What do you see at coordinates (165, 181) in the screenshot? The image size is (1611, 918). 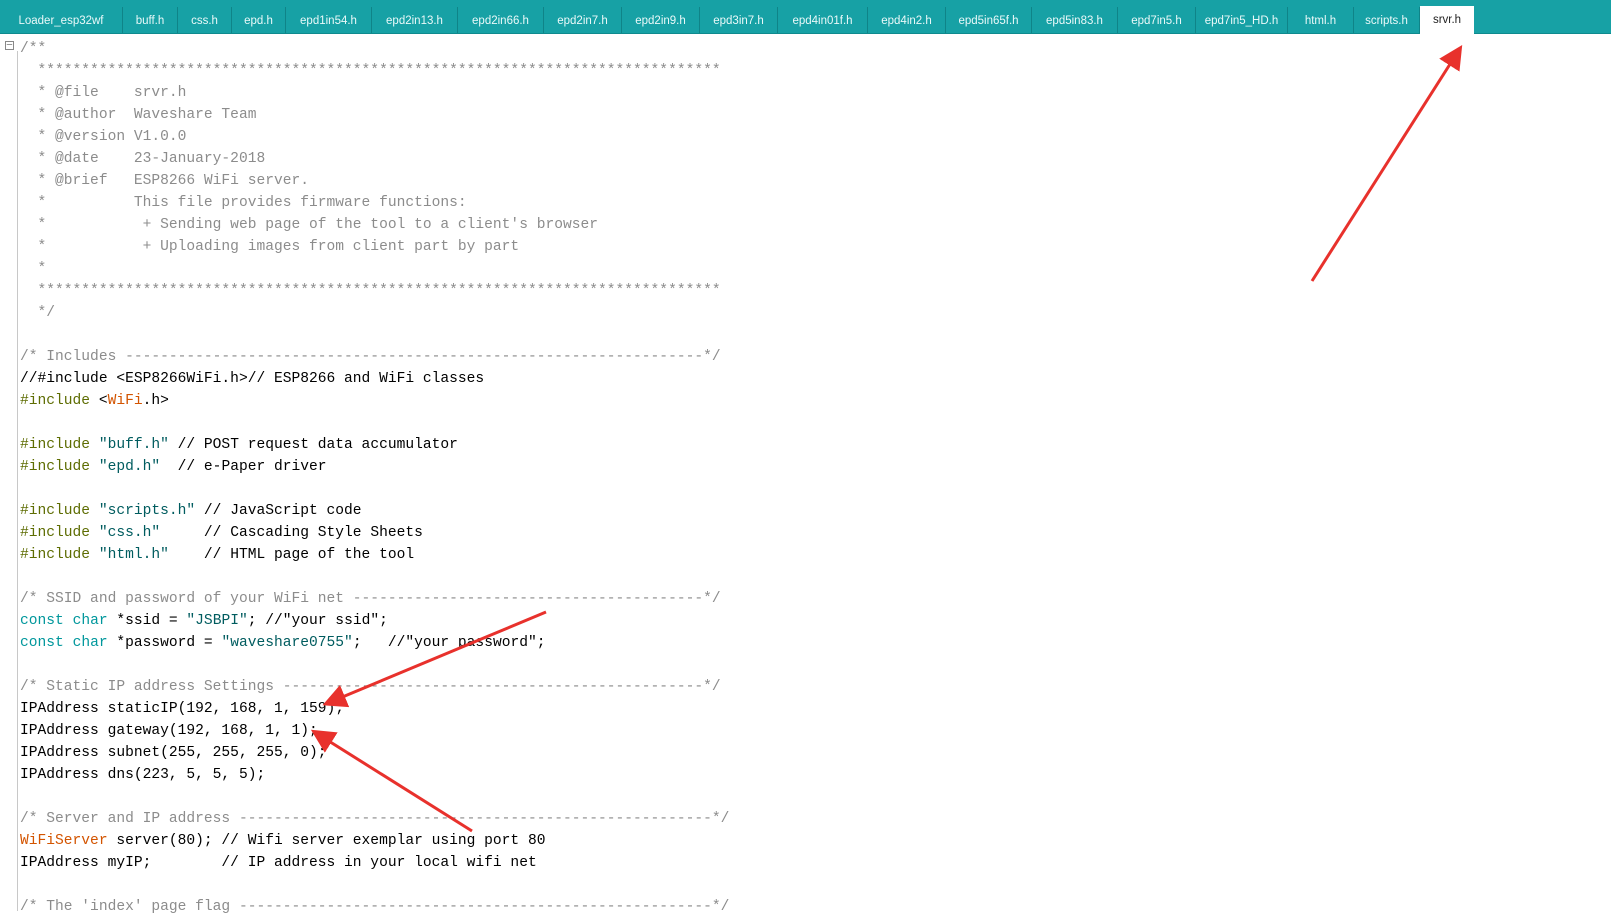 I see `code-token: * @brief ESP8266 WiFi server.` at bounding box center [165, 181].